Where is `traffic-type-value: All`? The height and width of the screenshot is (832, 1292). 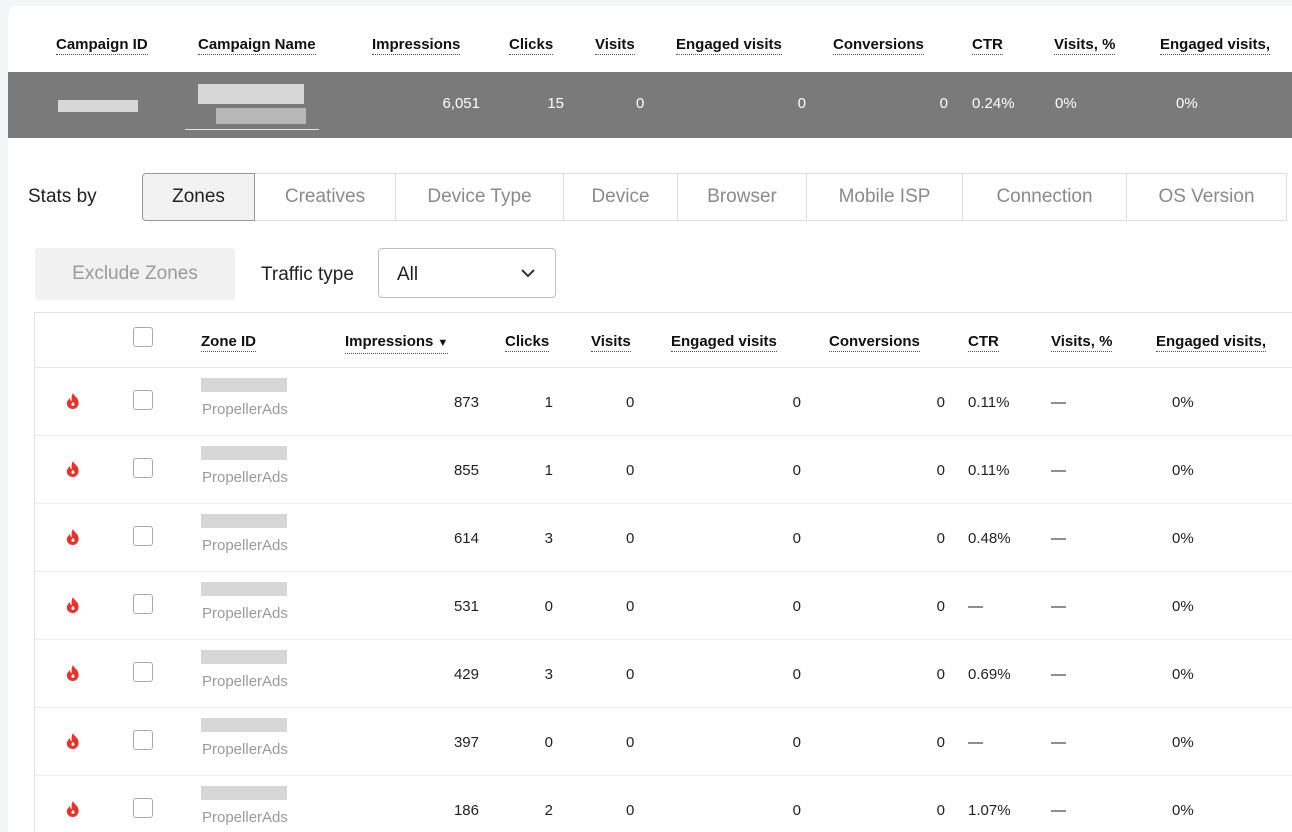
traffic-type-value: All is located at coordinates (408, 274).